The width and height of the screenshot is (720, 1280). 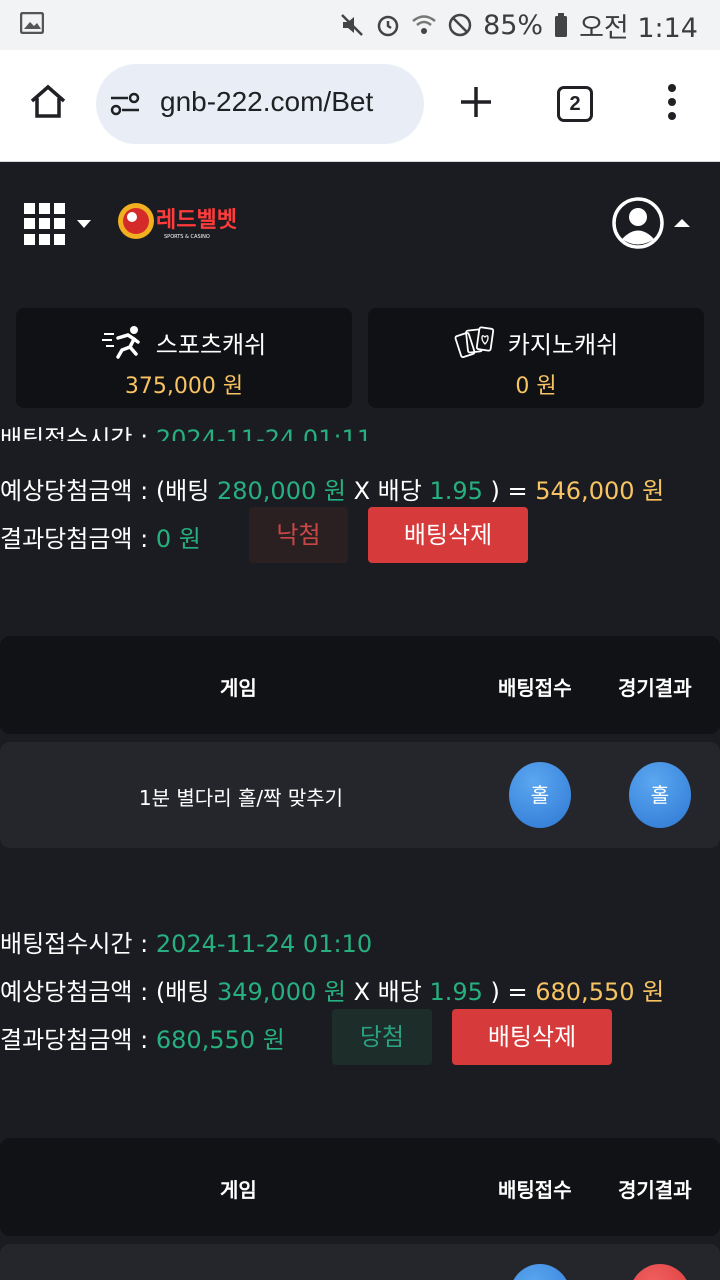 I want to click on site-settings-icon, so click(x=125, y=104).